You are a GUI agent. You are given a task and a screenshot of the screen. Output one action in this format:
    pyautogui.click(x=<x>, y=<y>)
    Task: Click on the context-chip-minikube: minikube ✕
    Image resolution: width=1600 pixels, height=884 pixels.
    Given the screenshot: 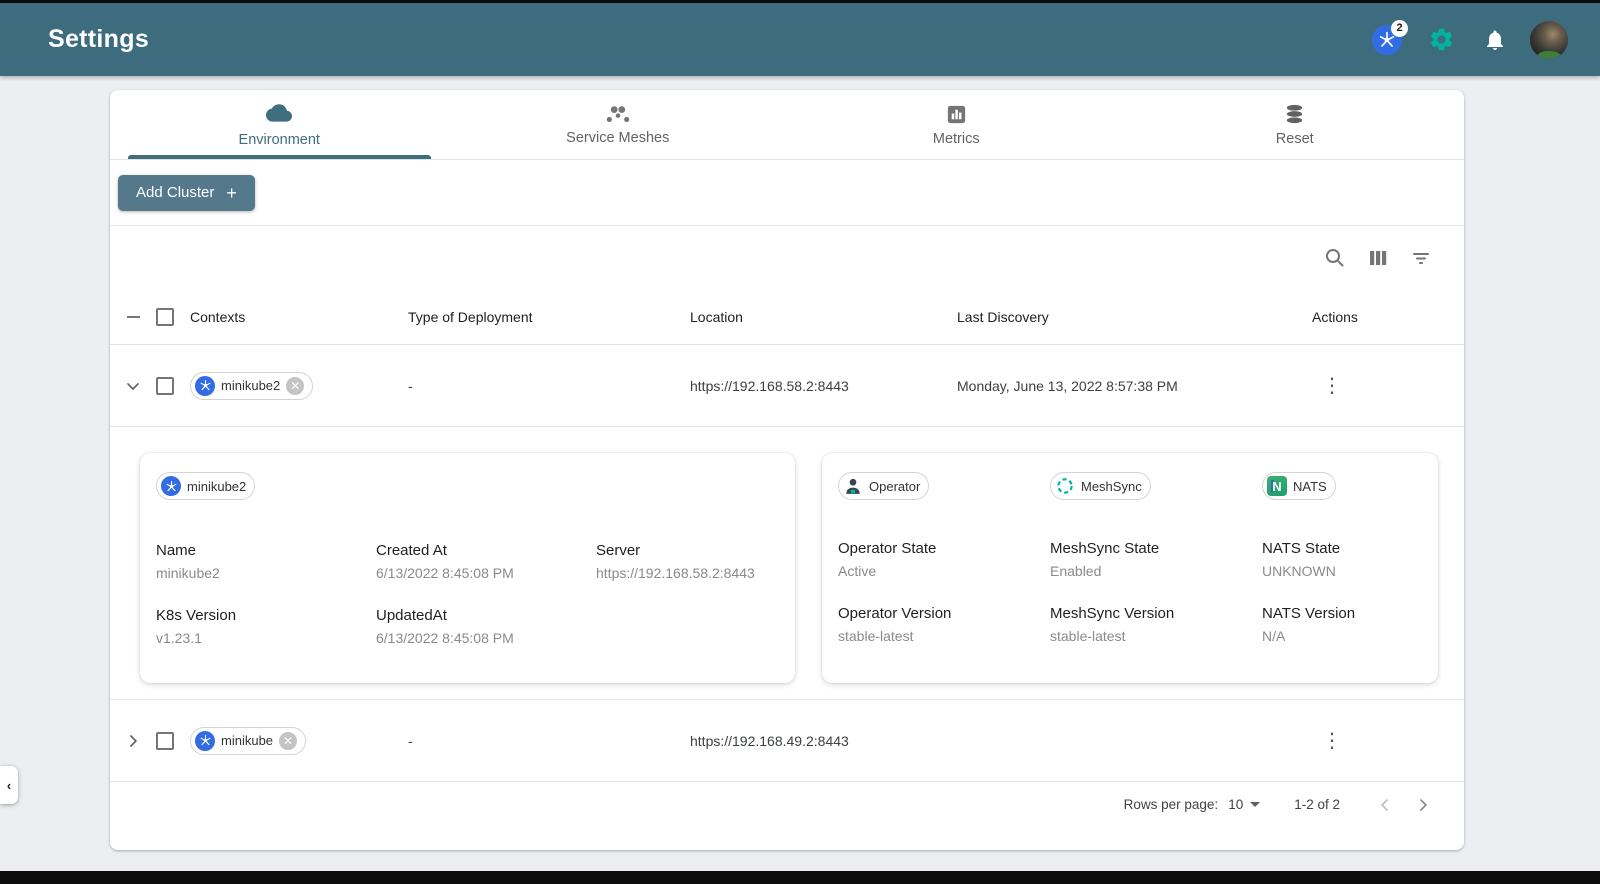 What is the action you would take?
    pyautogui.click(x=248, y=740)
    